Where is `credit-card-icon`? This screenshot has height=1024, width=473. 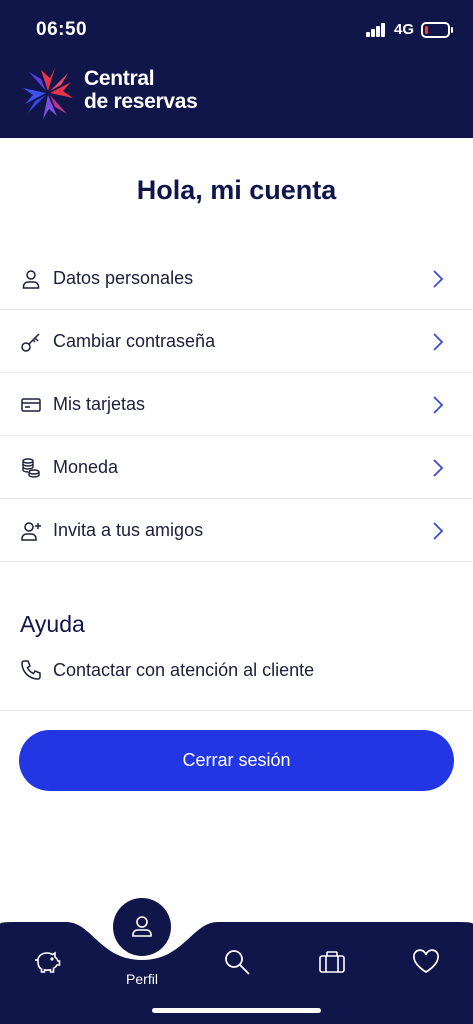 credit-card-icon is located at coordinates (31, 405).